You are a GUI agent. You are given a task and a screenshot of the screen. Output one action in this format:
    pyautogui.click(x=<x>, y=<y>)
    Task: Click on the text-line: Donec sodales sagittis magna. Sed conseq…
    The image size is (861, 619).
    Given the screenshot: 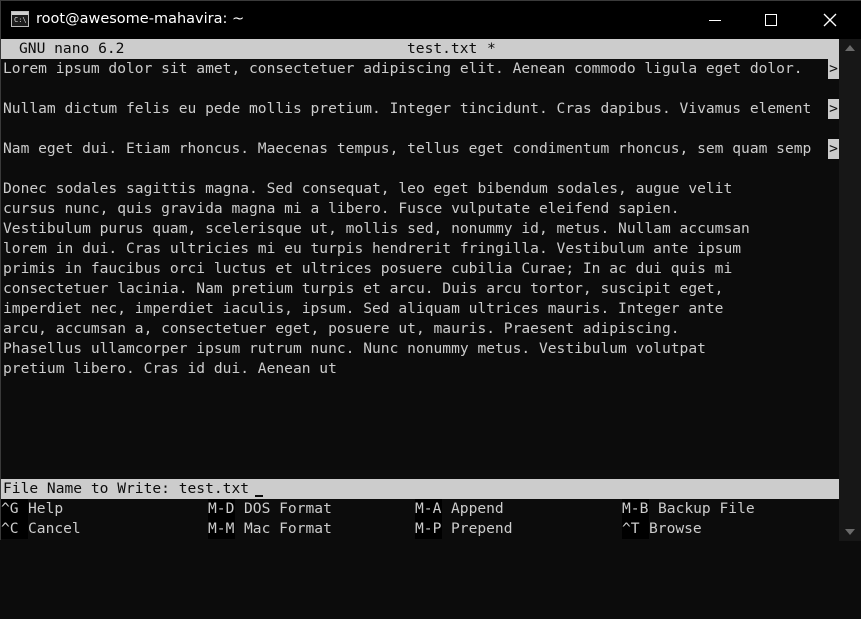 What is the action you would take?
    pyautogui.click(x=368, y=188)
    